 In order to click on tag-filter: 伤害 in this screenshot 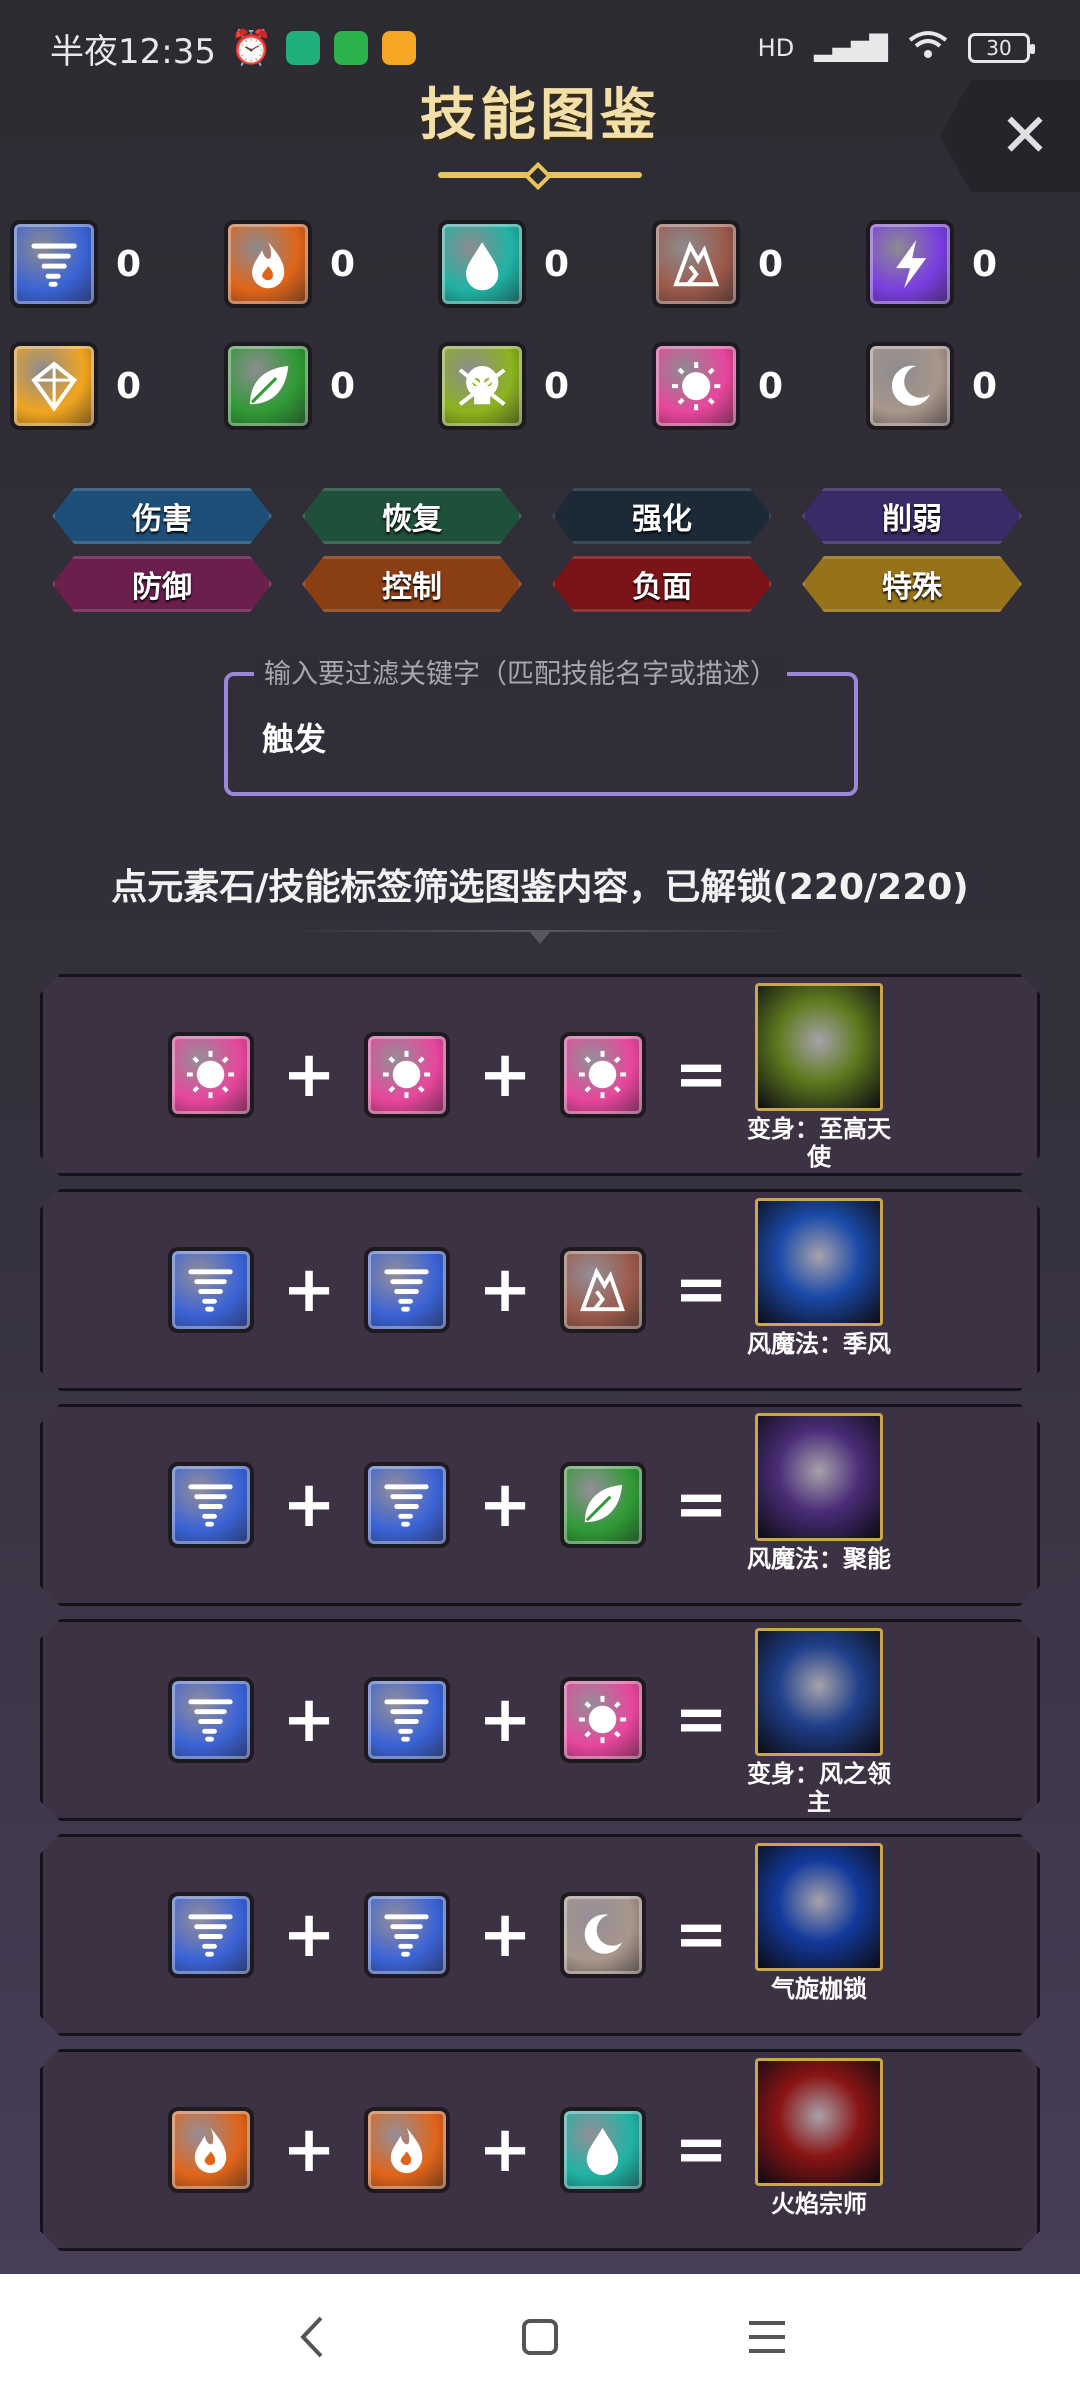, I will do `click(162, 516)`.